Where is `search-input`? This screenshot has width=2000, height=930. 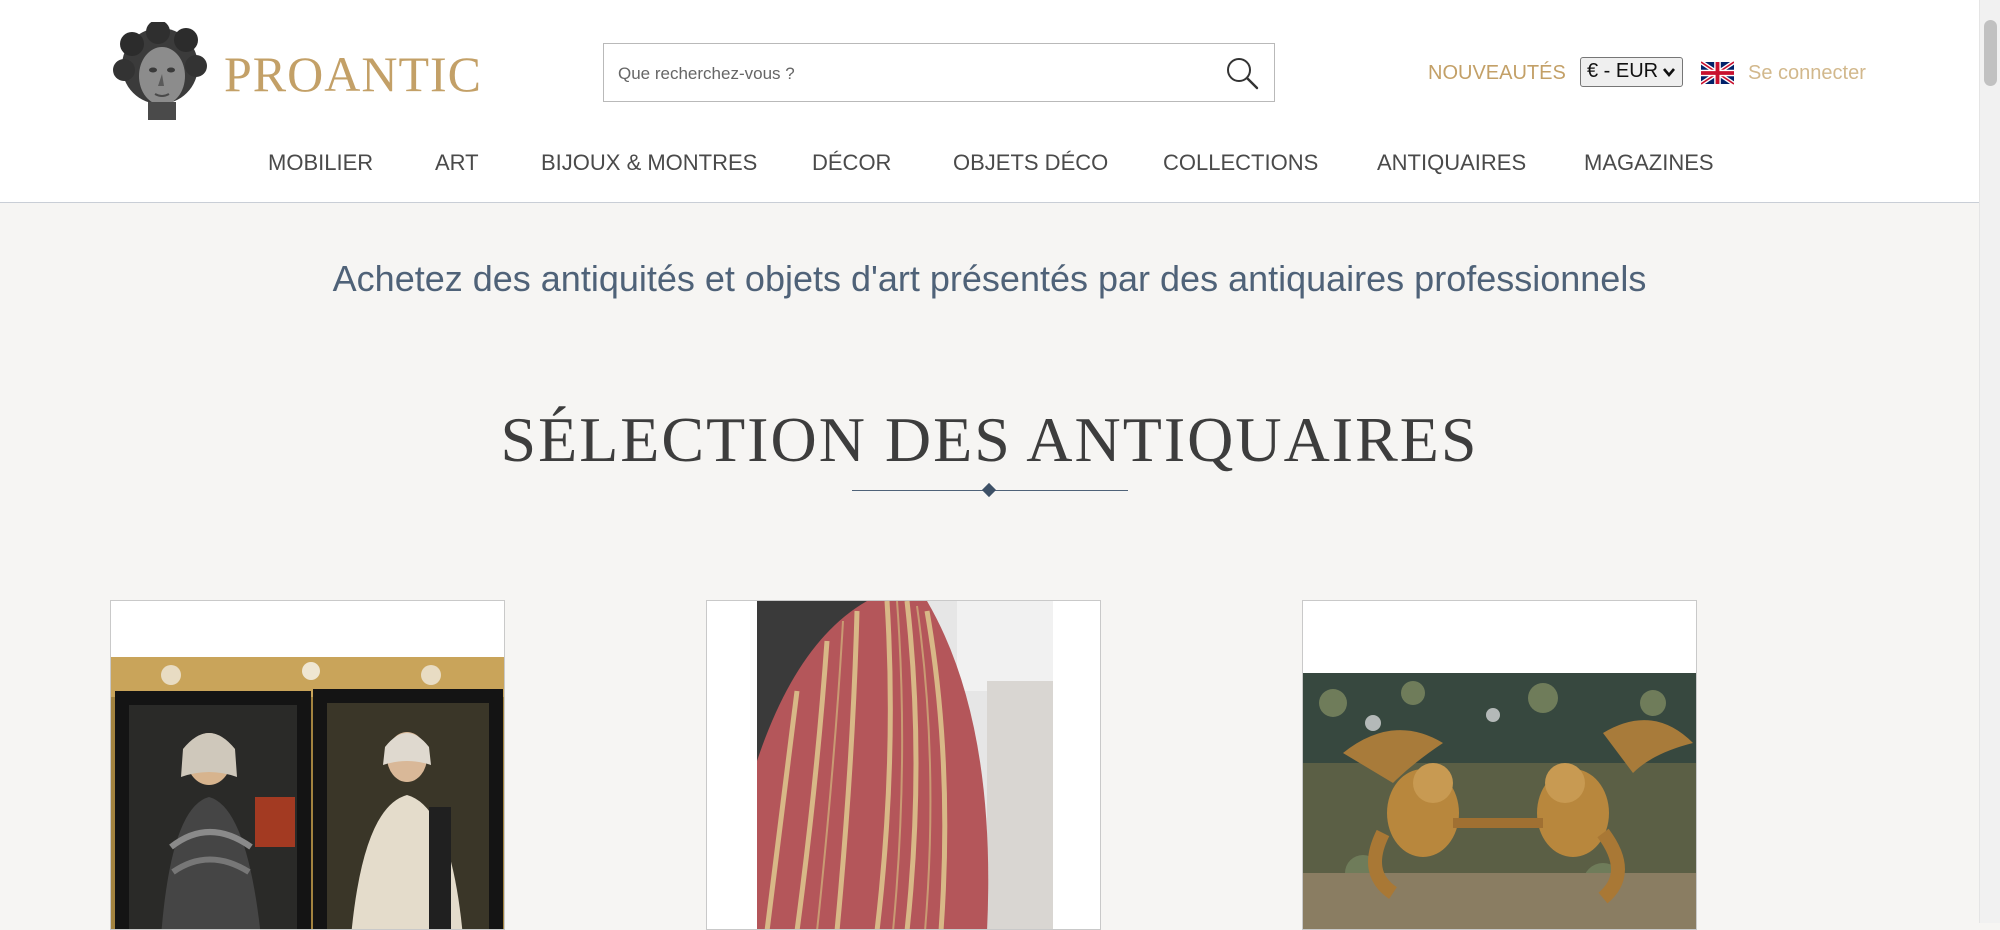 search-input is located at coordinates (908, 73).